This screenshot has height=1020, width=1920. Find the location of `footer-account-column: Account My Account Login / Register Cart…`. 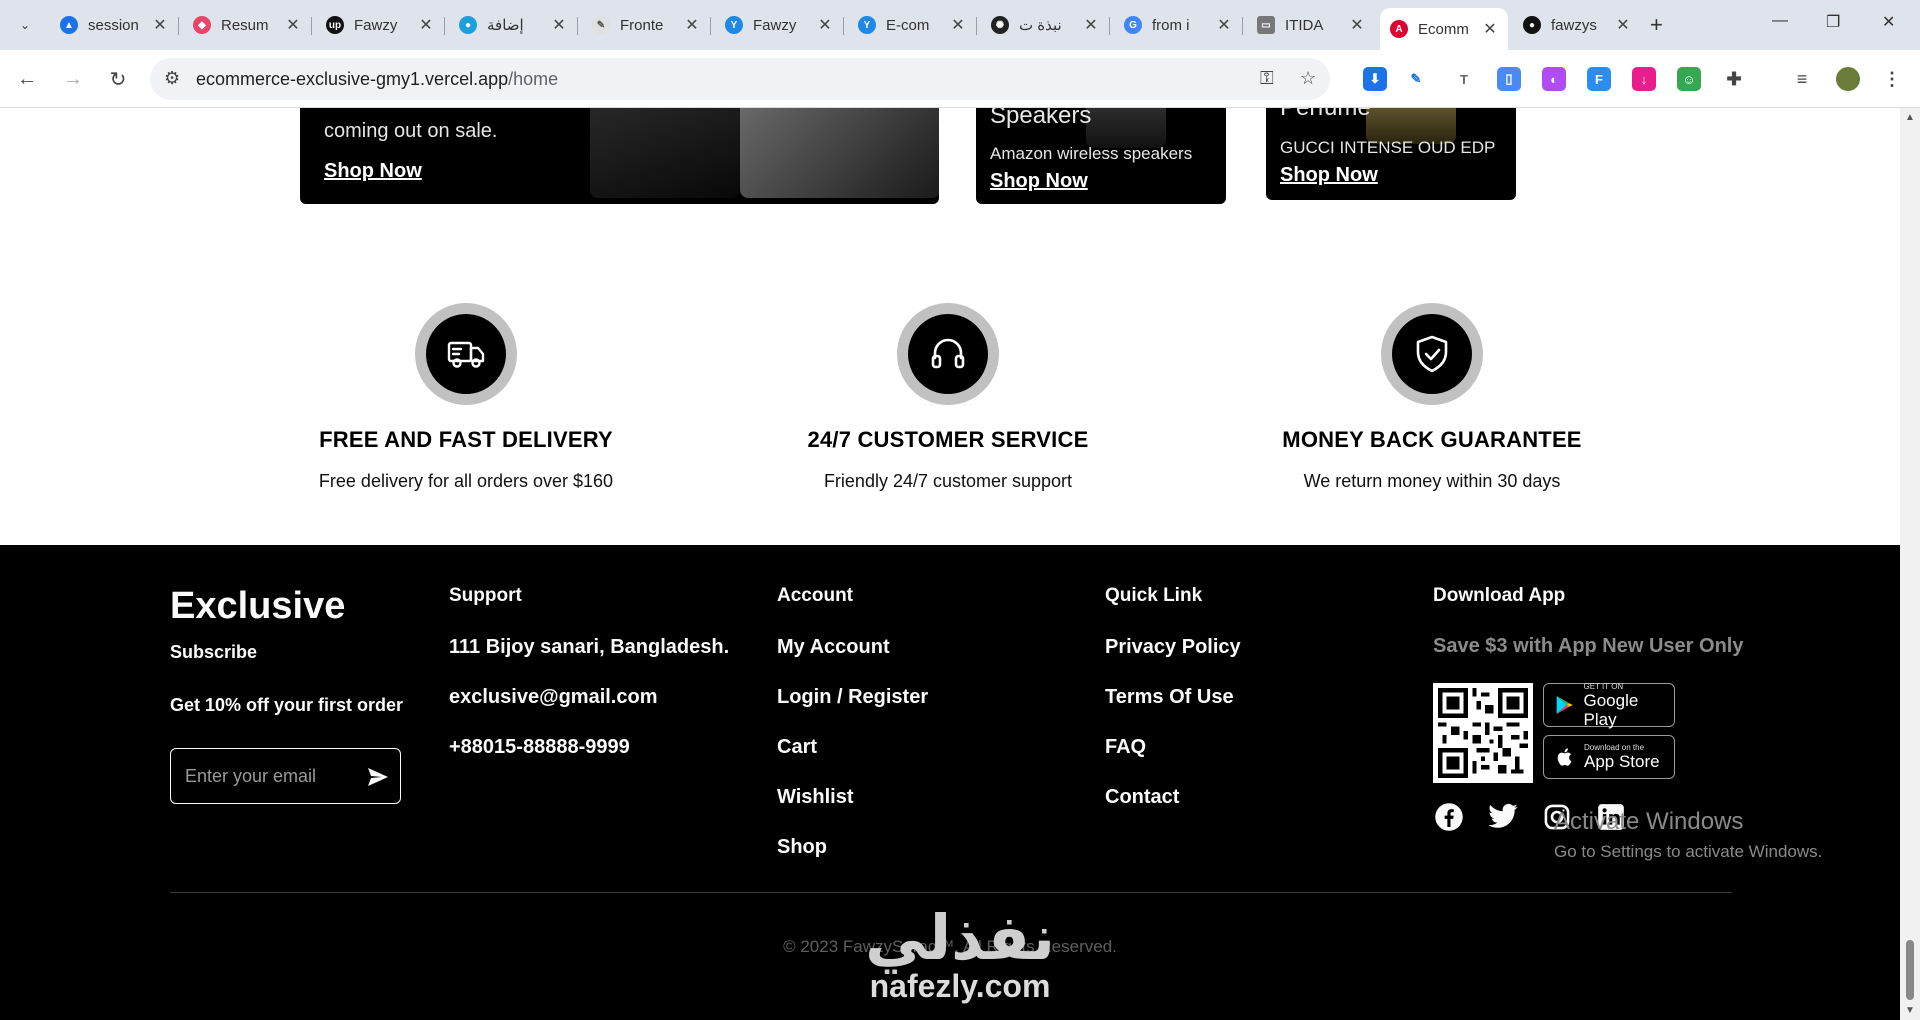

footer-account-column: Account My Account Login / Register Cart… is located at coordinates (852, 735).